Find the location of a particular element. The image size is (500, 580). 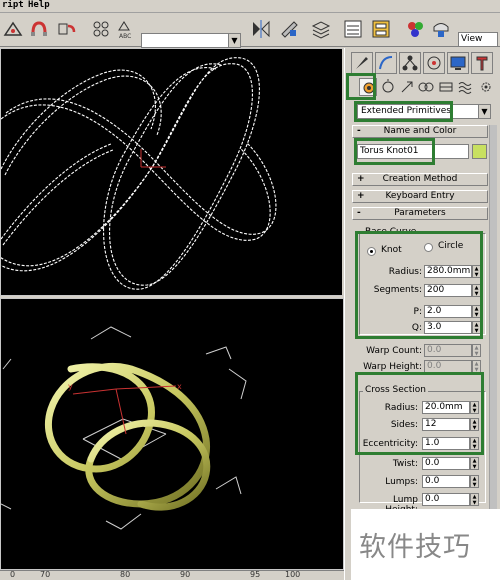

curve-editor-icon is located at coordinates (353, 29).